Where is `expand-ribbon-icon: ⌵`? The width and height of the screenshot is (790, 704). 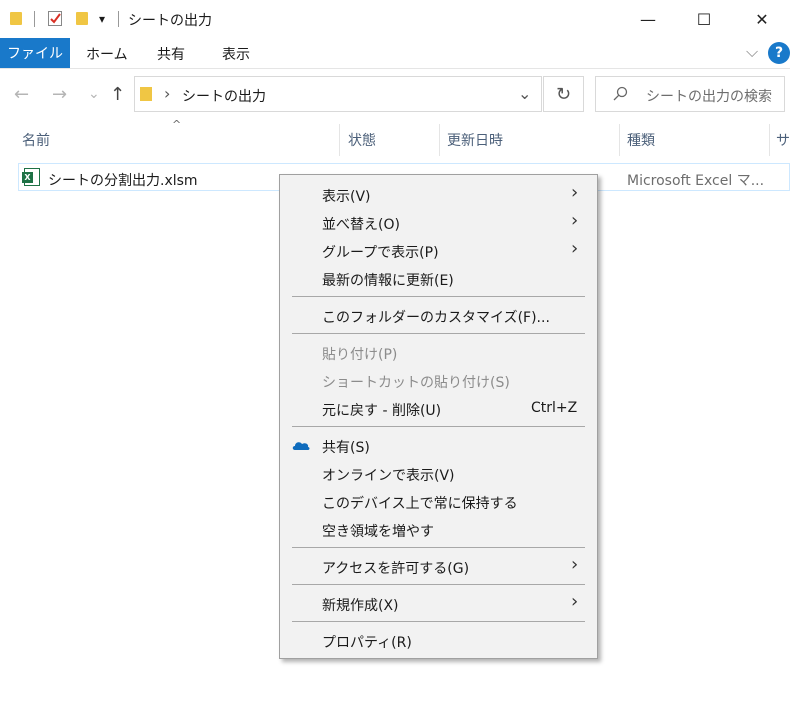
expand-ribbon-icon: ⌵ is located at coordinates (752, 52).